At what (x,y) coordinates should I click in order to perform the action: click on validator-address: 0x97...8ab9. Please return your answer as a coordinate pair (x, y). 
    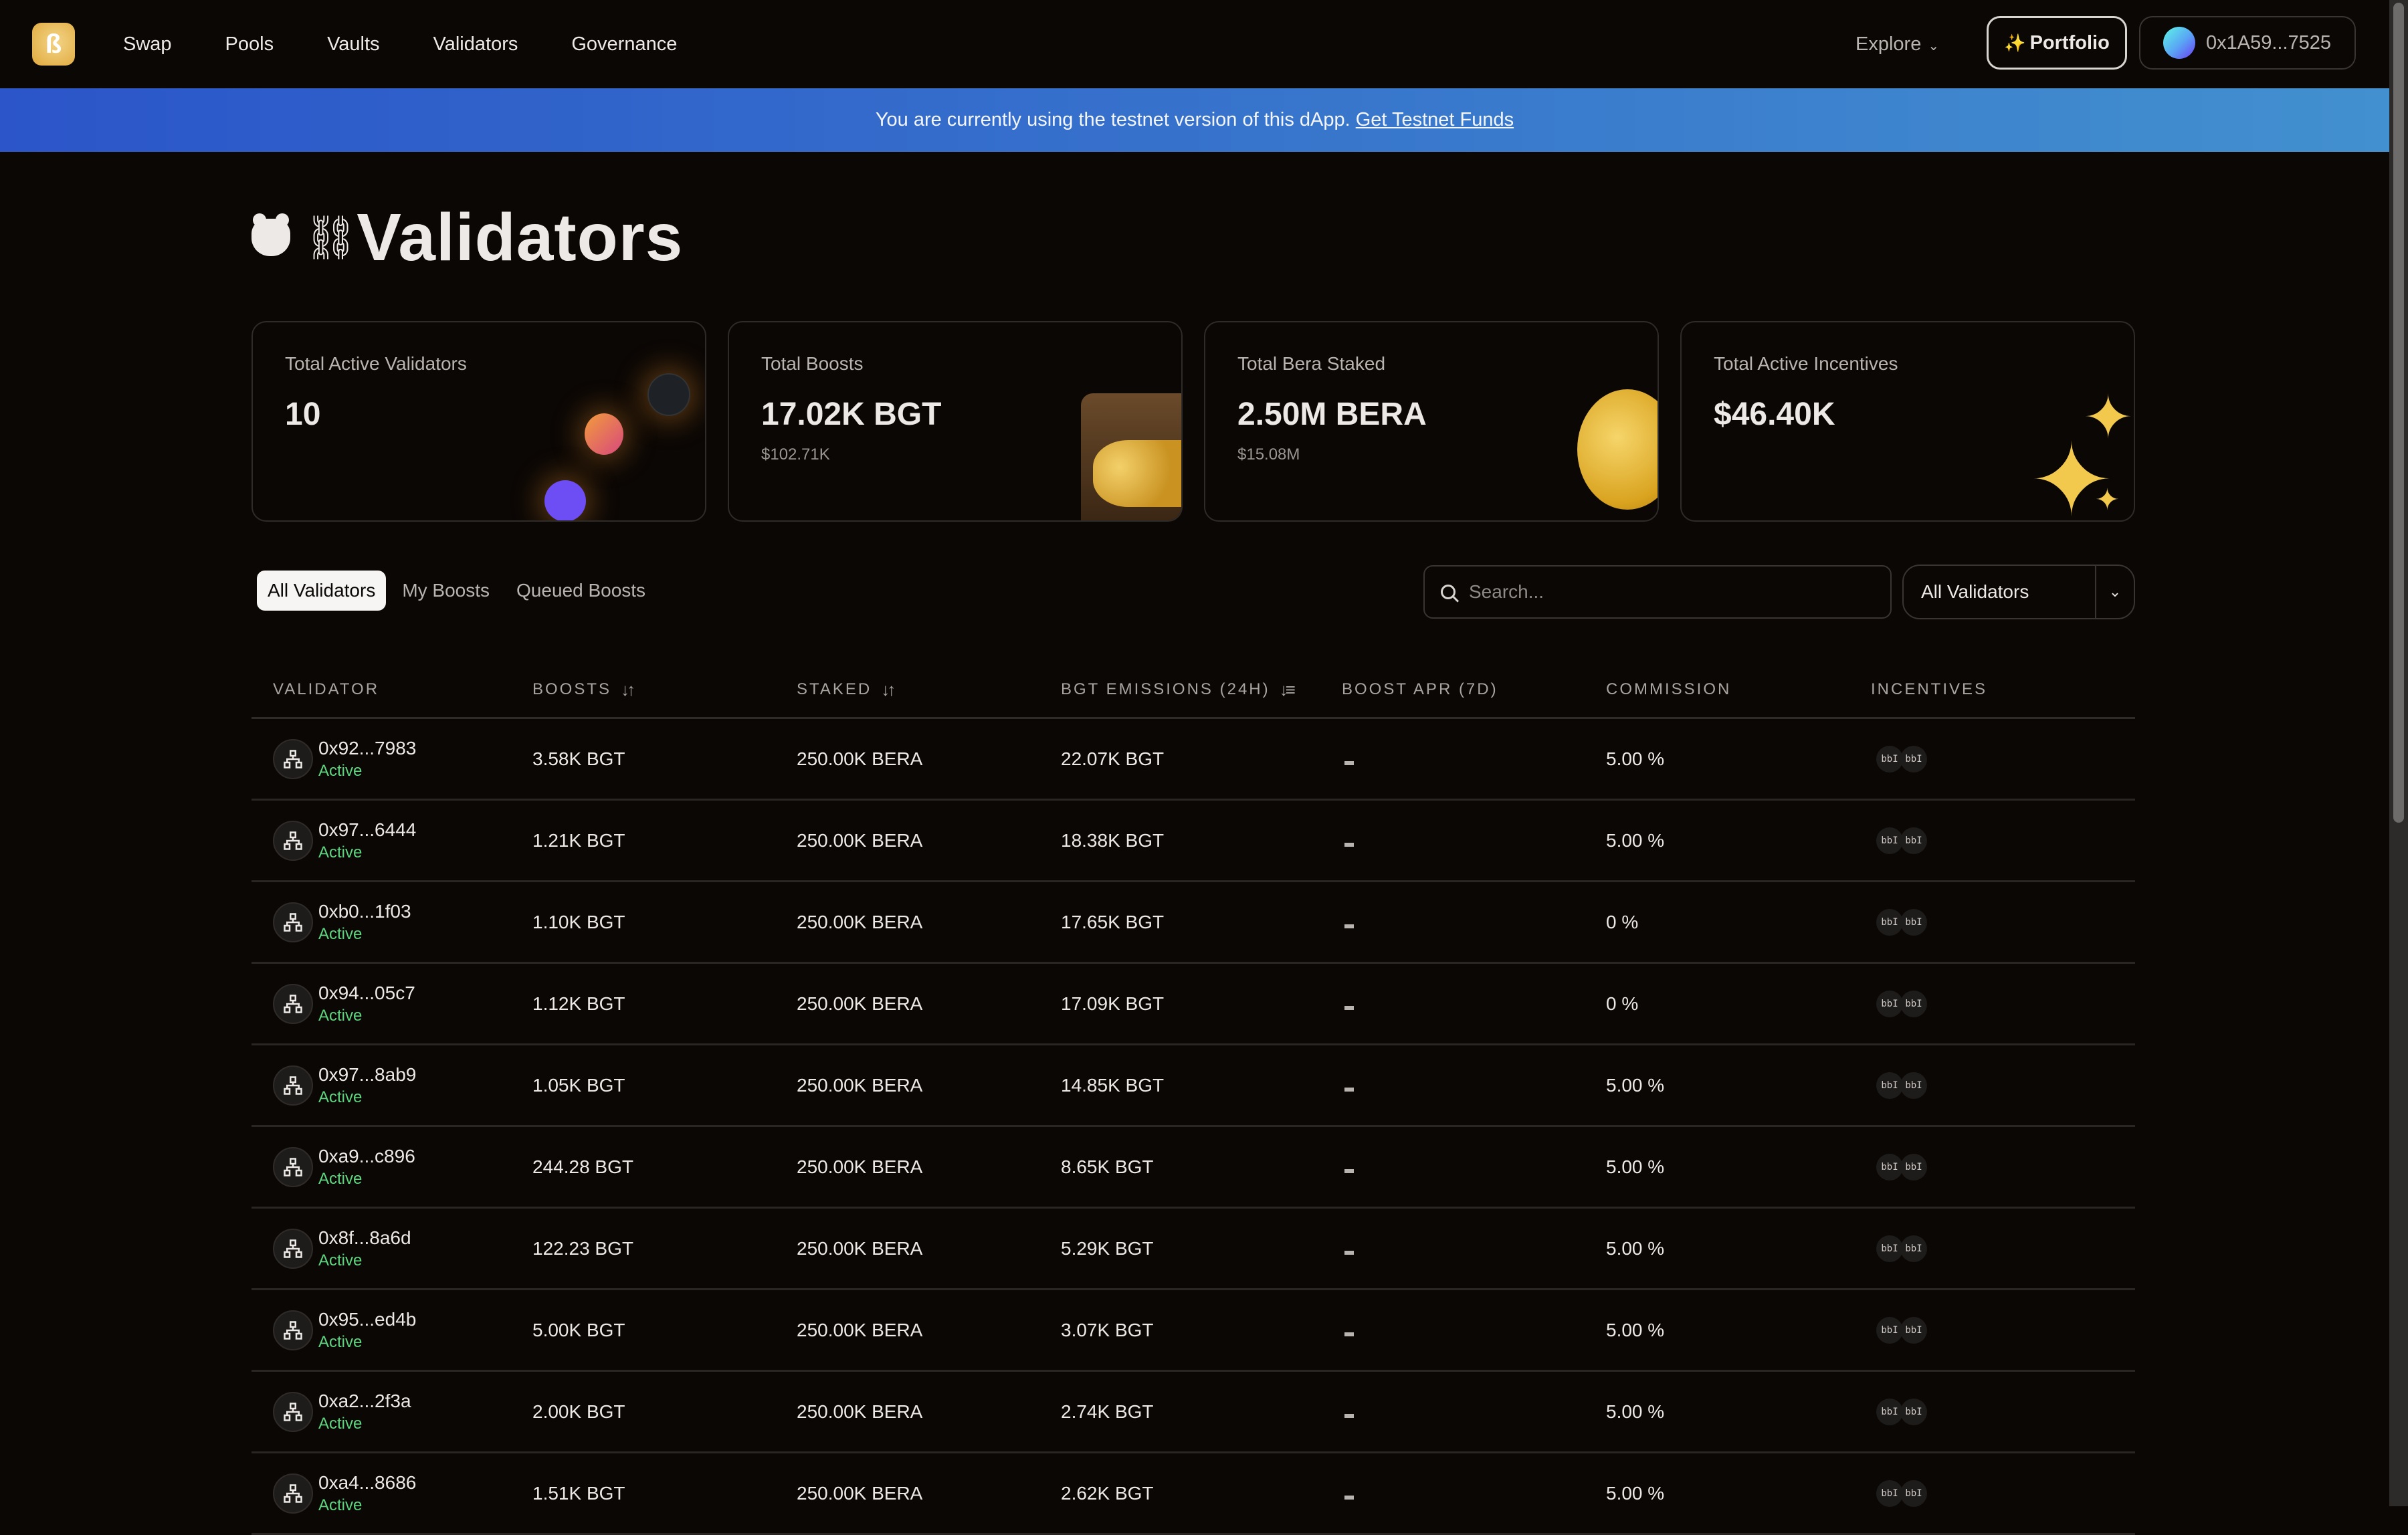
    Looking at the image, I should click on (367, 1075).